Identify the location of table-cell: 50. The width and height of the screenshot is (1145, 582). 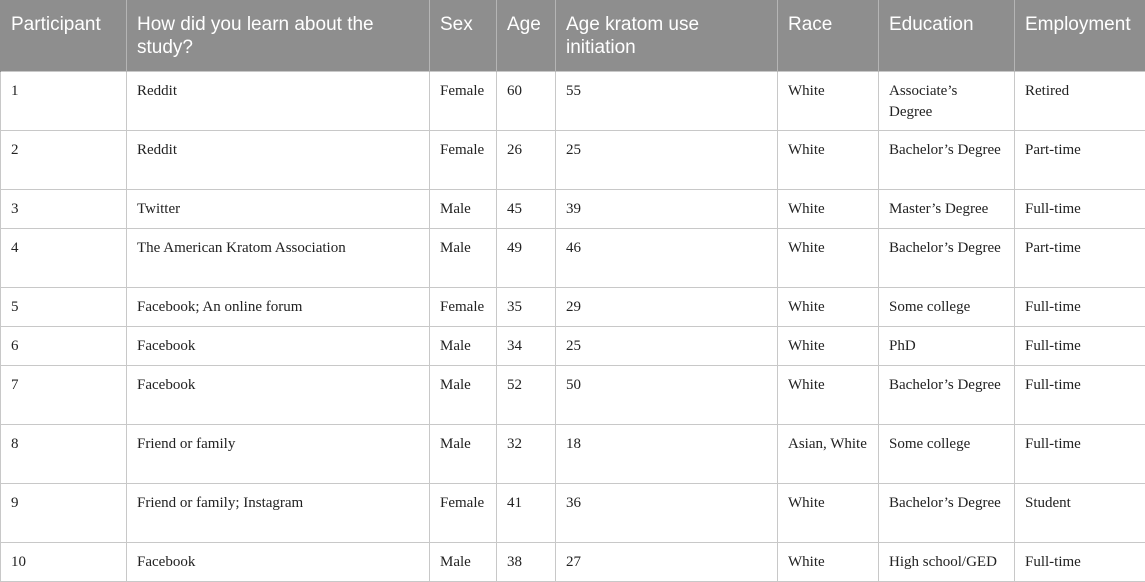
(667, 394).